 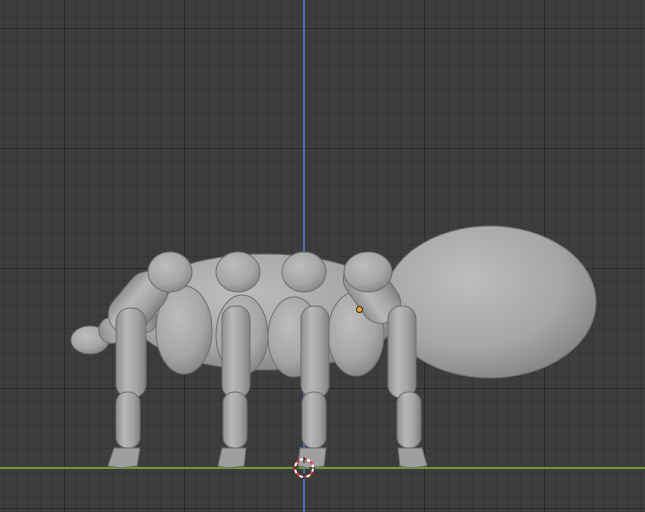 What do you see at coordinates (359, 309) in the screenshot?
I see `object-origin-dot` at bounding box center [359, 309].